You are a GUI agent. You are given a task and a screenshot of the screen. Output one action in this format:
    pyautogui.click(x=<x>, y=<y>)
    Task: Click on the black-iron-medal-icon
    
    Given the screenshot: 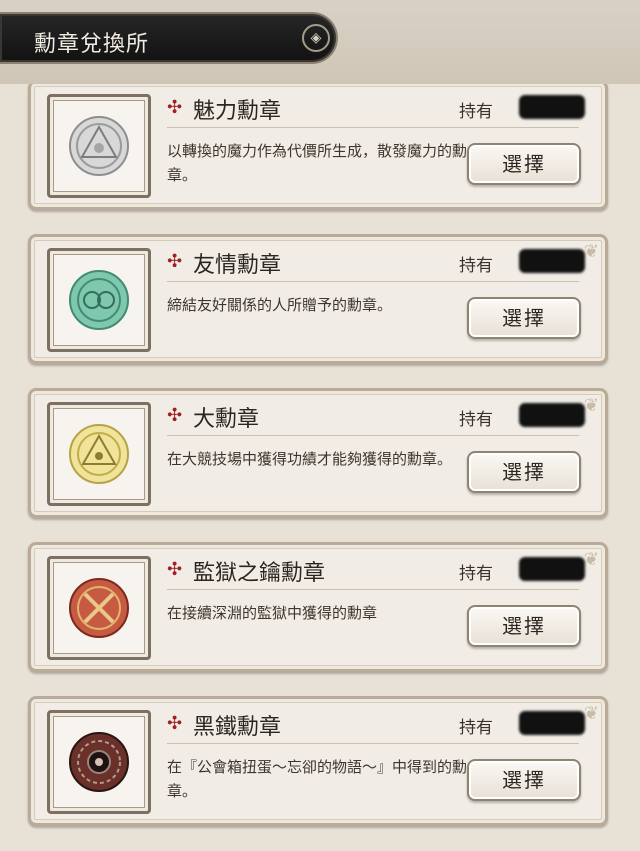 What is the action you would take?
    pyautogui.click(x=99, y=762)
    